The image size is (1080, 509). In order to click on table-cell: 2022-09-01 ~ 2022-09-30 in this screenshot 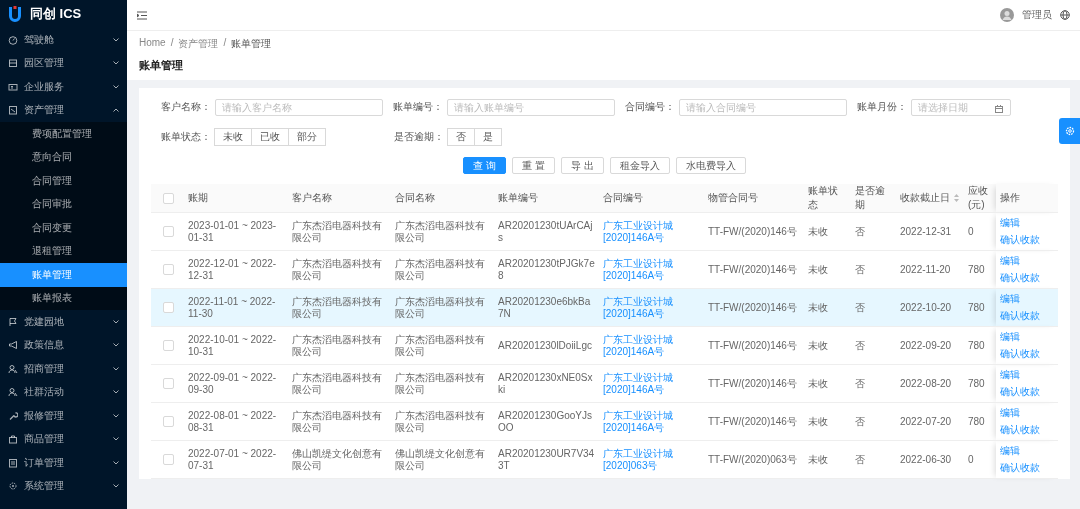, I will do `click(232, 383)`.